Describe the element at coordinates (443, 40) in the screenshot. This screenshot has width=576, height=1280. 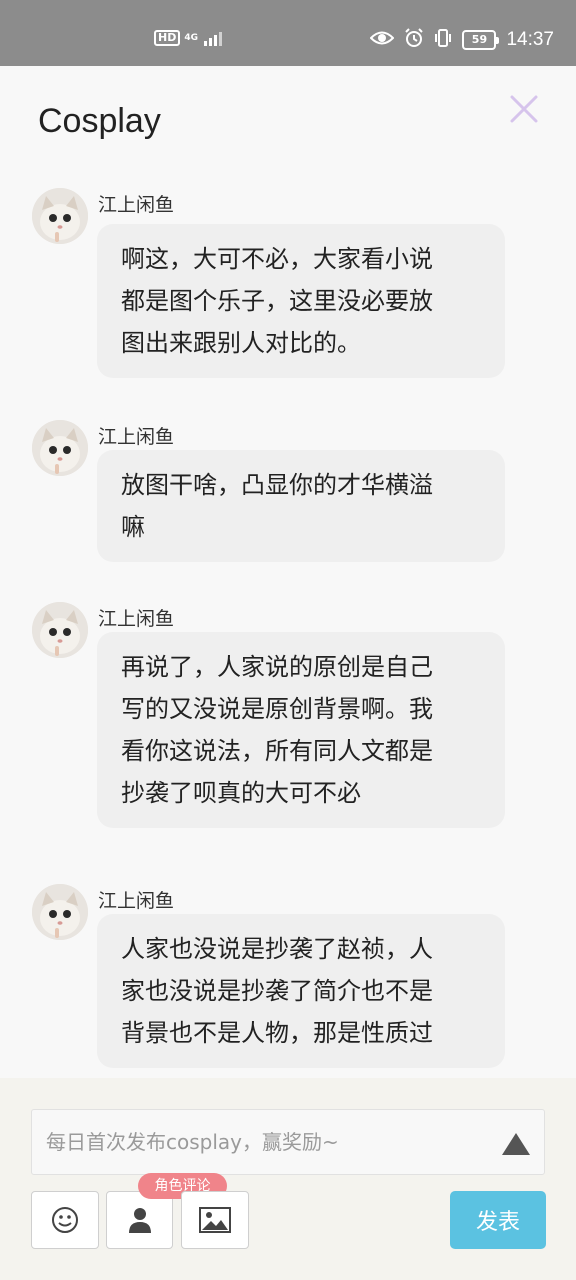
I see `vibrate-icon` at that location.